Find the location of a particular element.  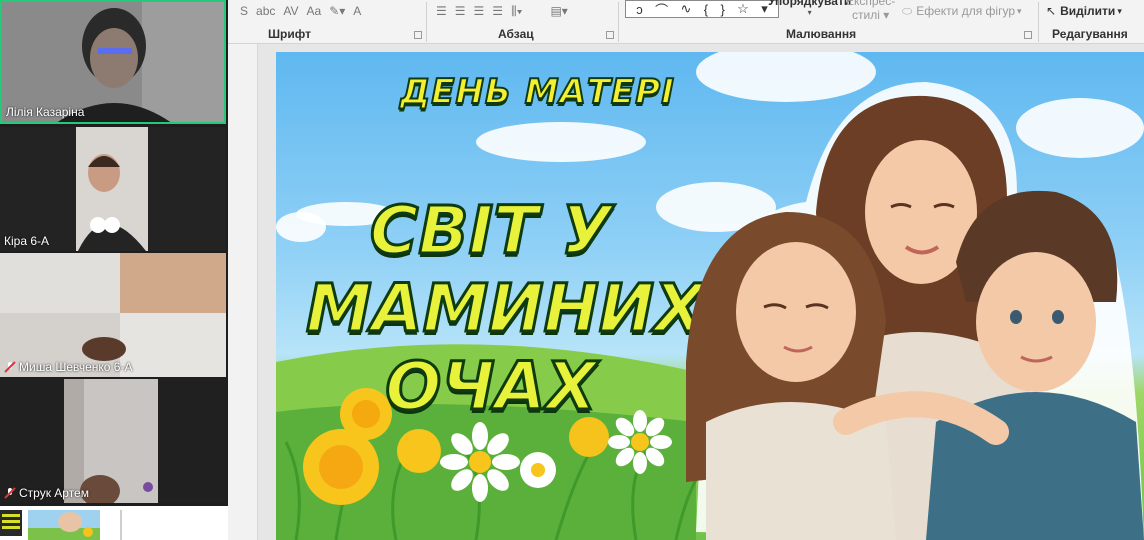

font-dialog-launcher is located at coordinates (418, 35).